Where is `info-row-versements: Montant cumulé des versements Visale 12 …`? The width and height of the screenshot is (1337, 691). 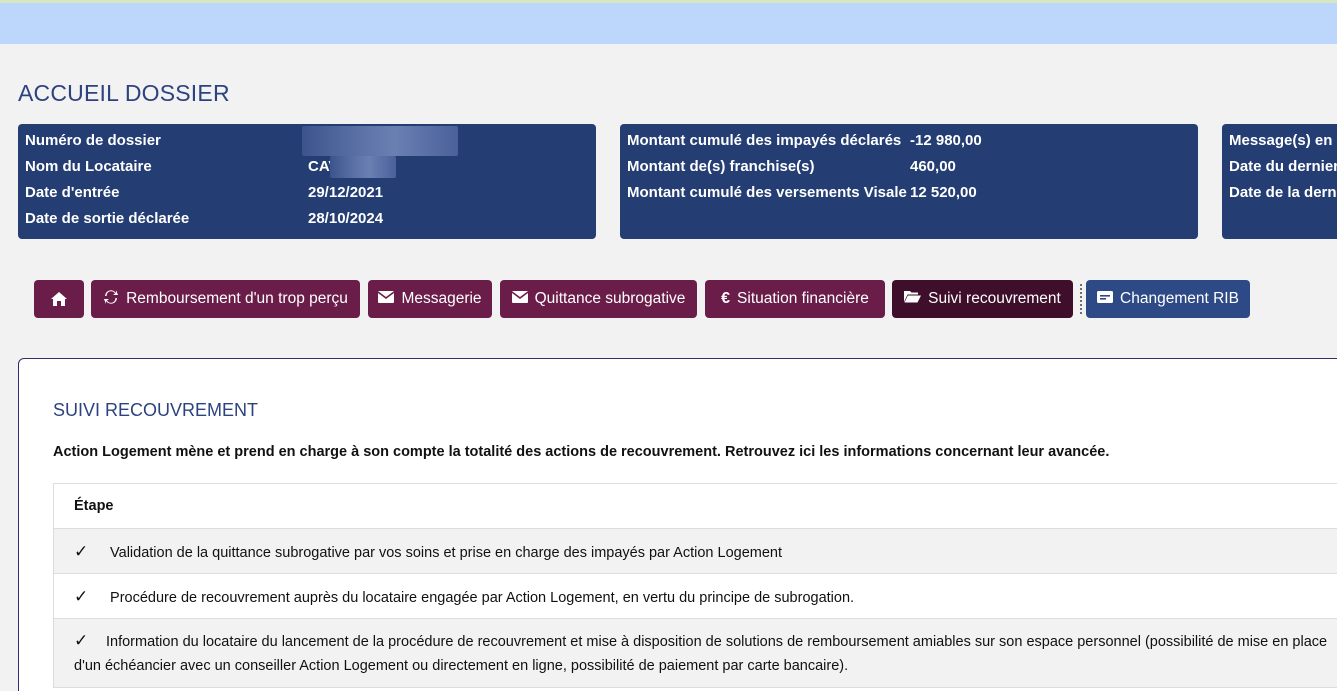 info-row-versements: Montant cumulé des versements Visale 12 … is located at coordinates (909, 195).